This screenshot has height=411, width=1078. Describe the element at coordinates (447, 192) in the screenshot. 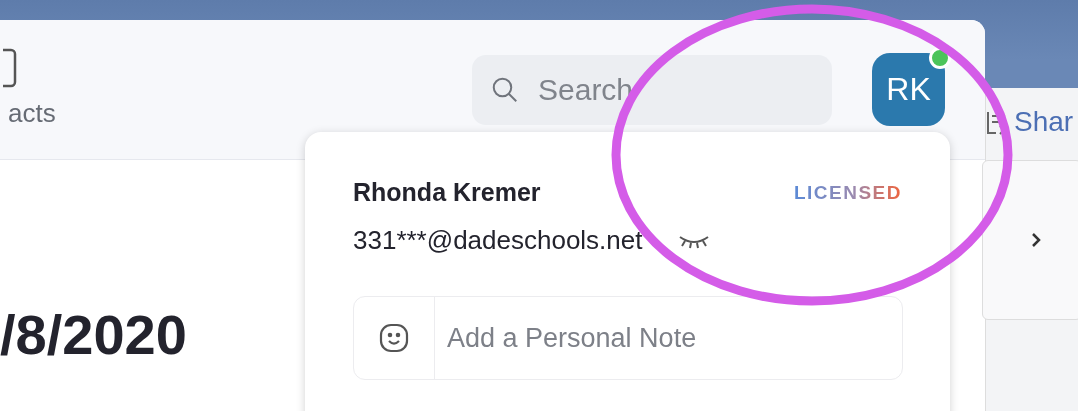

I see `user-name: Rhonda Kremer` at that location.